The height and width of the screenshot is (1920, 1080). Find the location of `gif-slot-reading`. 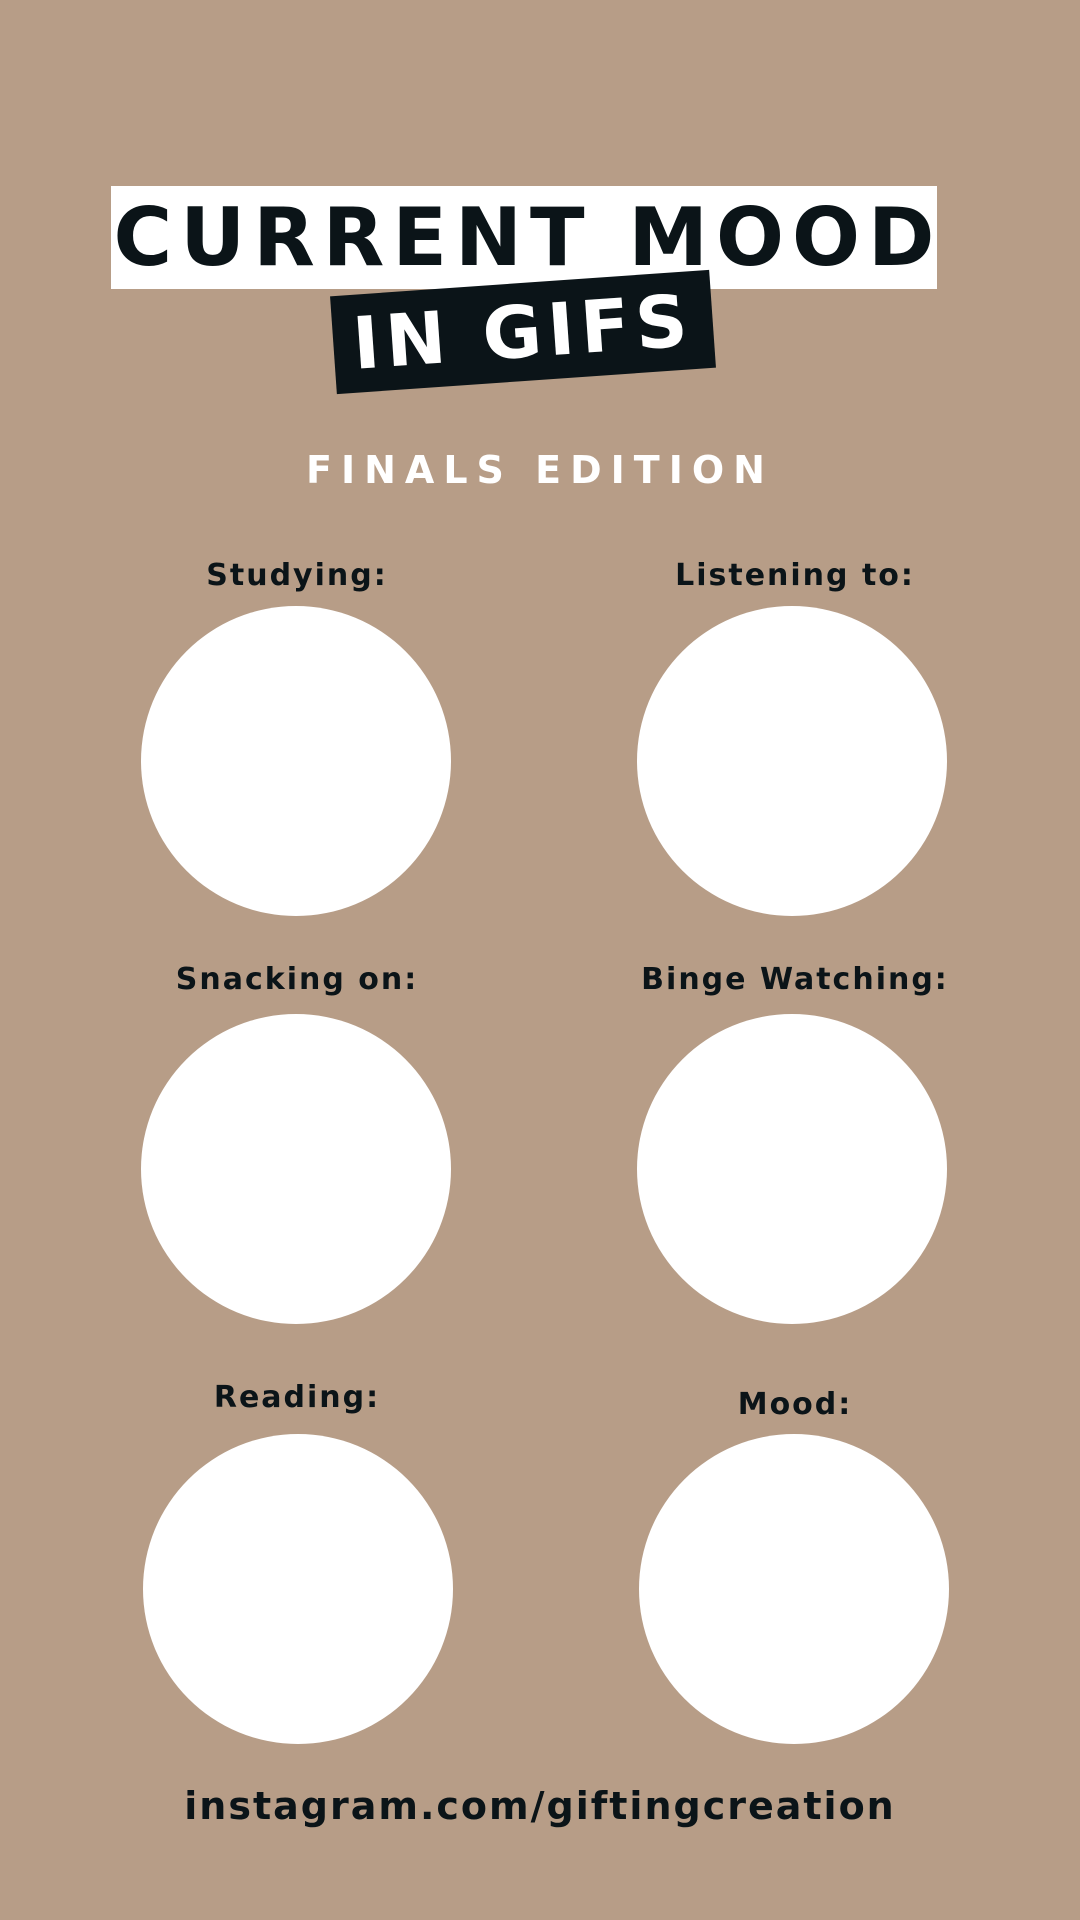

gif-slot-reading is located at coordinates (298, 1589).